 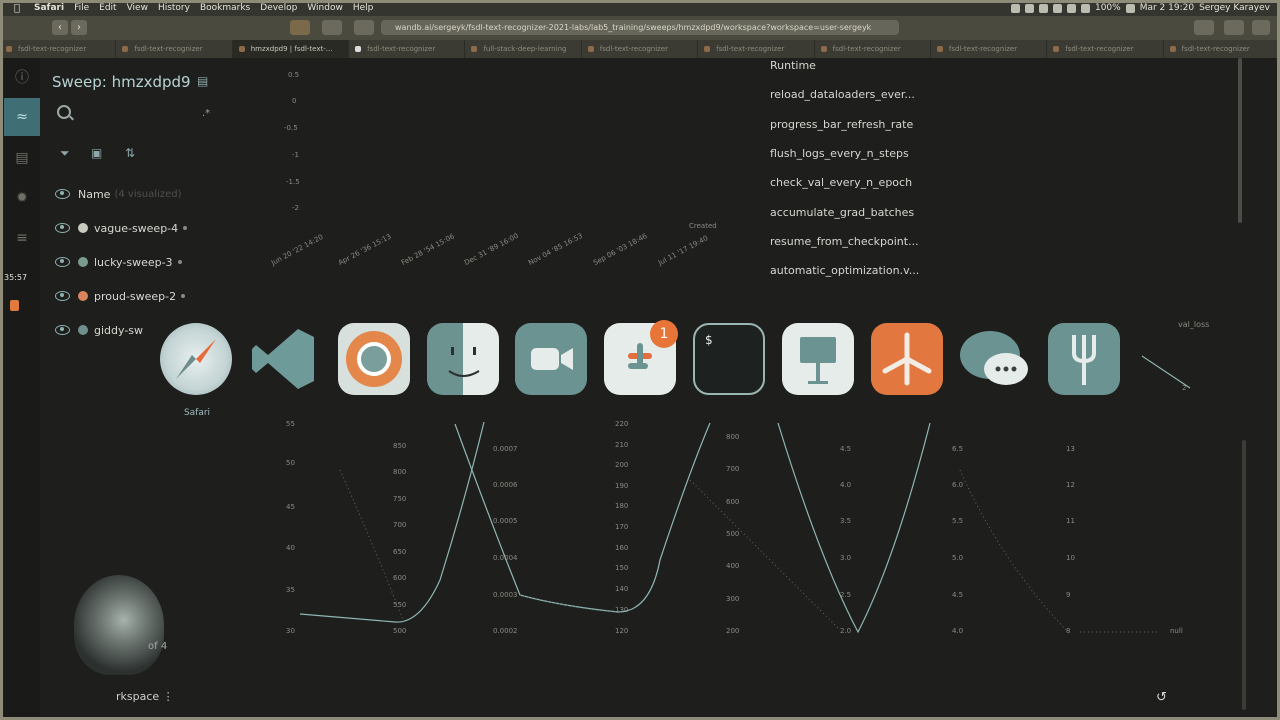 I want to click on fork-icon, so click(x=1084, y=360).